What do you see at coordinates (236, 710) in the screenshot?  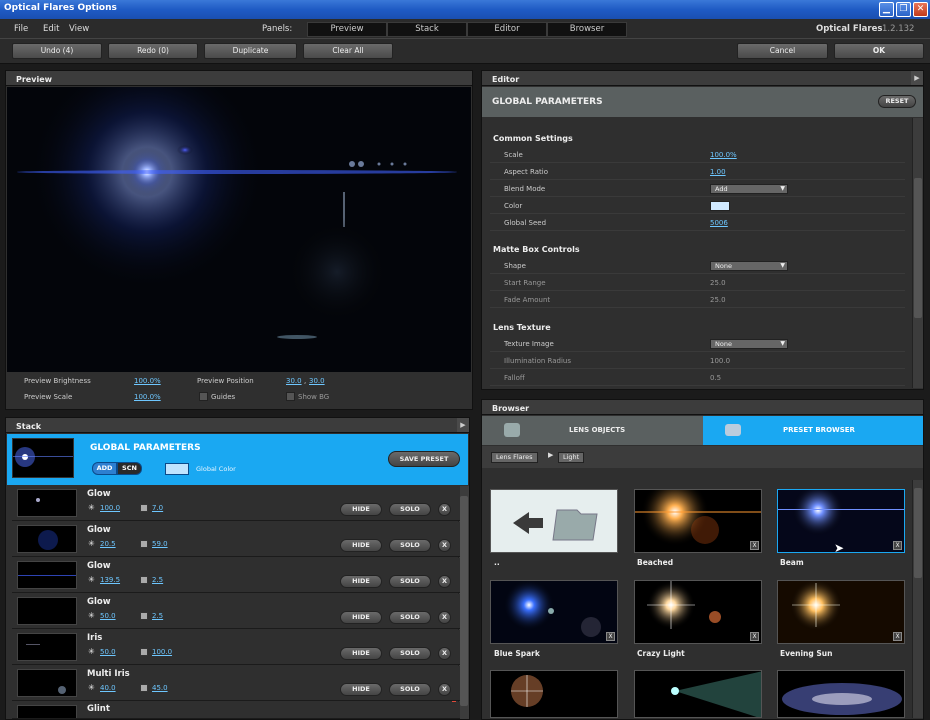 I see `layer-row: Glint` at bounding box center [236, 710].